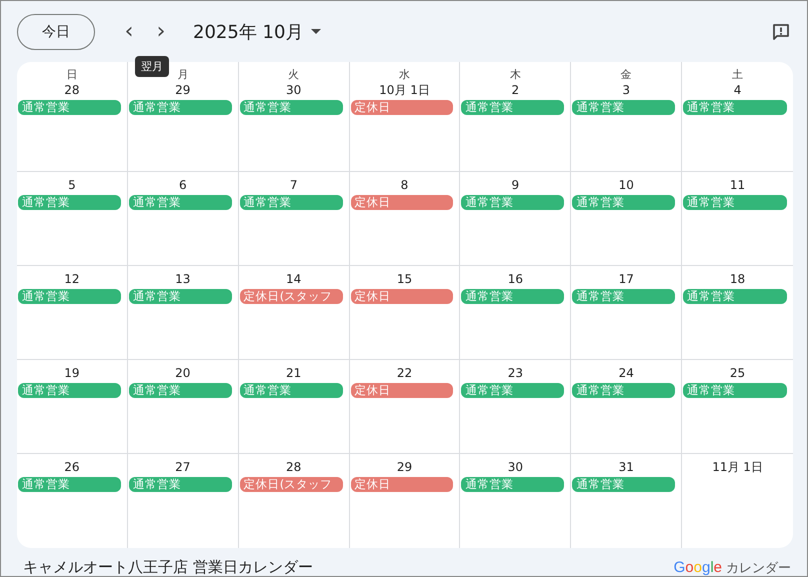 The image size is (808, 577). I want to click on date-number: 10月 1日, so click(404, 90).